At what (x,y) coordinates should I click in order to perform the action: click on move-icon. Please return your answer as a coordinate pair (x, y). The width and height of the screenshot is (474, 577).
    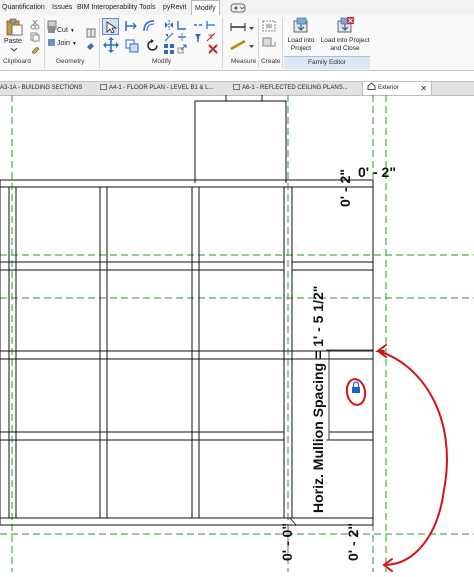
    Looking at the image, I should click on (111, 45).